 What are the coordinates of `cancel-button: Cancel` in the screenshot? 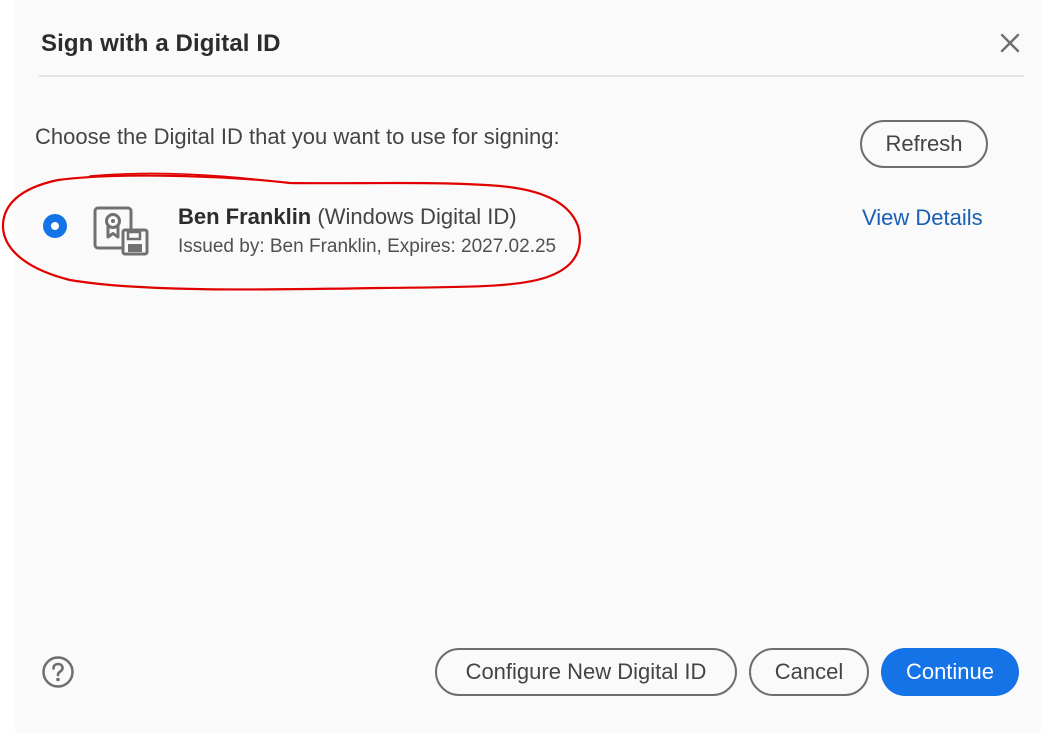 It's located at (809, 672).